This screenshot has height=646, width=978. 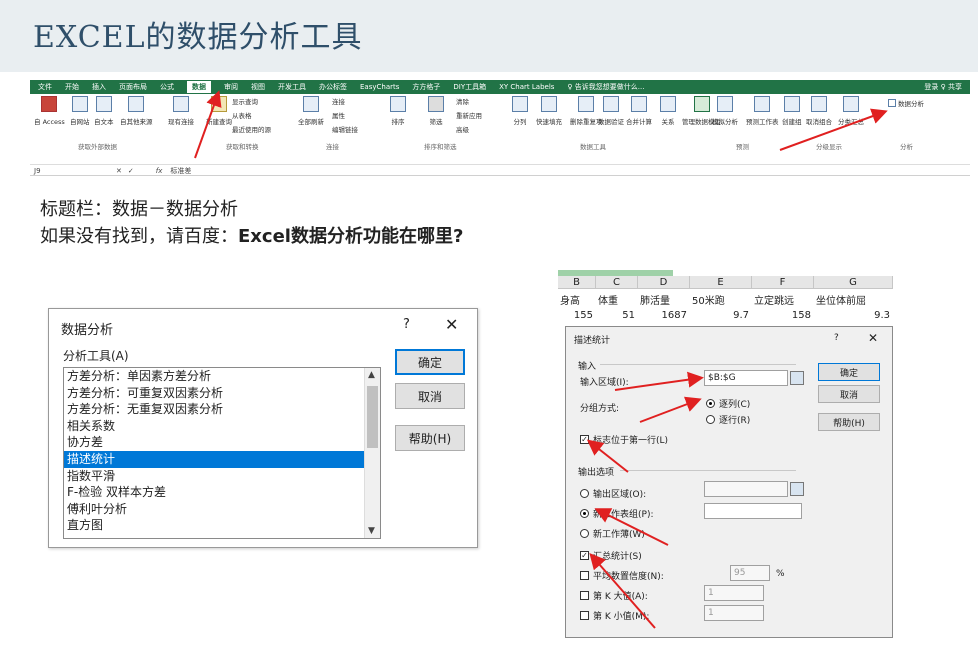 What do you see at coordinates (345, 129) in the screenshot?
I see `edit-links-link: 编辑链接` at bounding box center [345, 129].